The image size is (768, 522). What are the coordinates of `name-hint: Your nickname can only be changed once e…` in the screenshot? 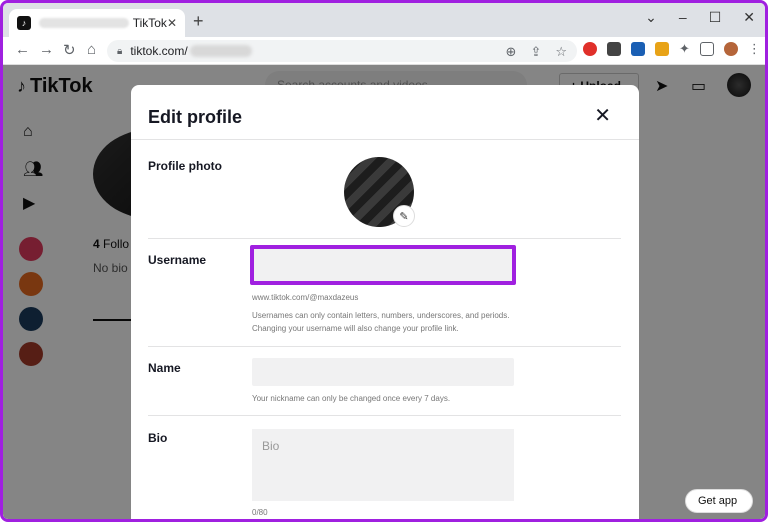 It's located at (382, 398).